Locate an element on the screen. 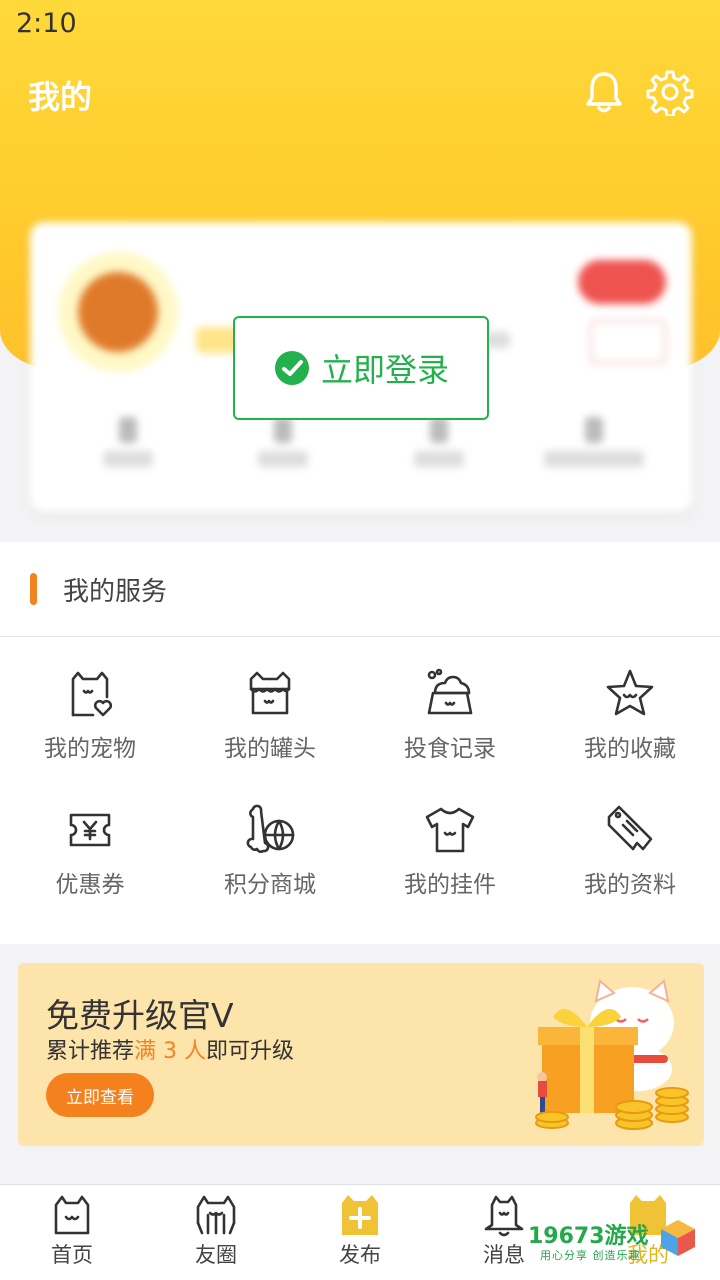 This screenshot has height=1280, width=720. service-label: 我的资料 is located at coordinates (630, 885).